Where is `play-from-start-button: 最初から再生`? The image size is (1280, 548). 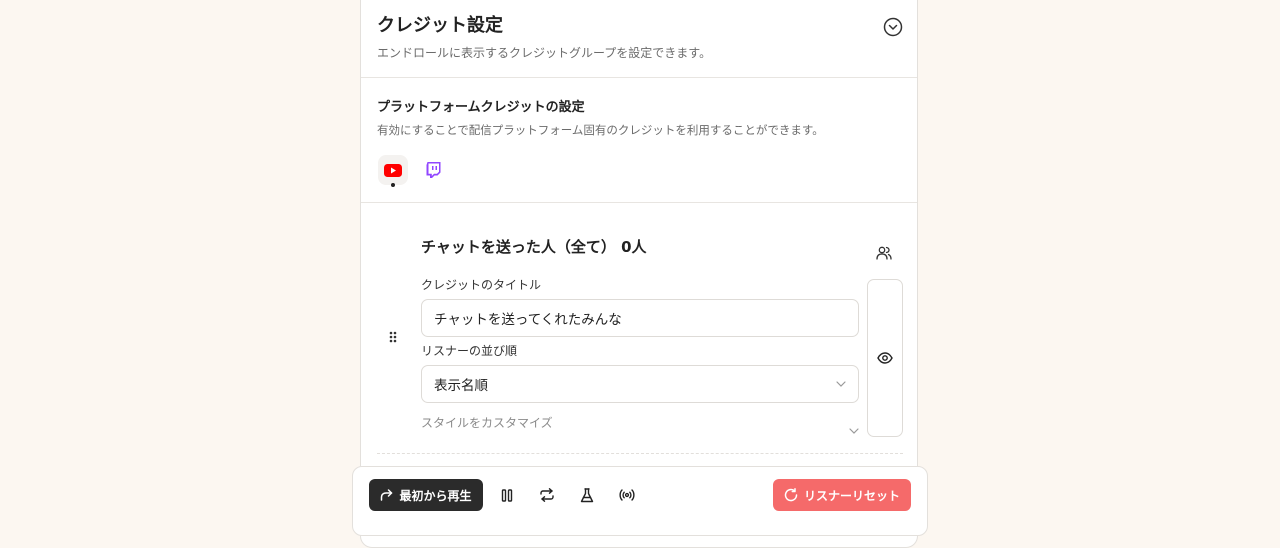 play-from-start-button: 最初から再生 is located at coordinates (426, 495).